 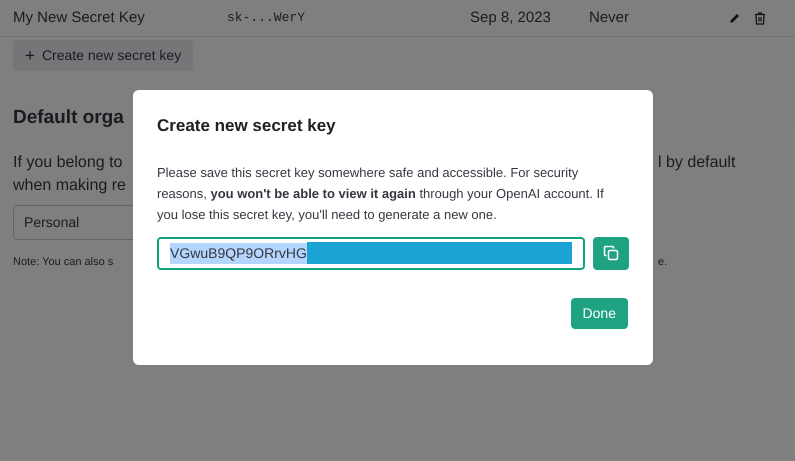 I want to click on dialog-message: Please save this secret key somewhere safe and accessible. For security reasons, you won't be able to view it again through your OpenAI account. If you lose this secret key, you'll need to generate a new one., so click(x=381, y=194).